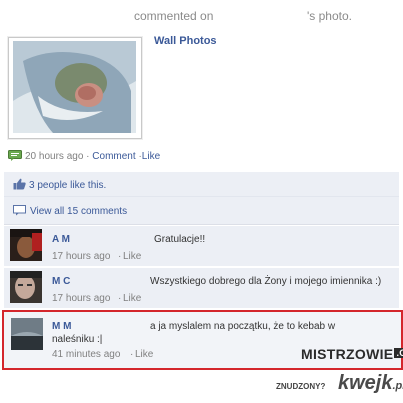 This screenshot has height=403, width=403. I want to click on pl-text: .pl, so click(397, 386).